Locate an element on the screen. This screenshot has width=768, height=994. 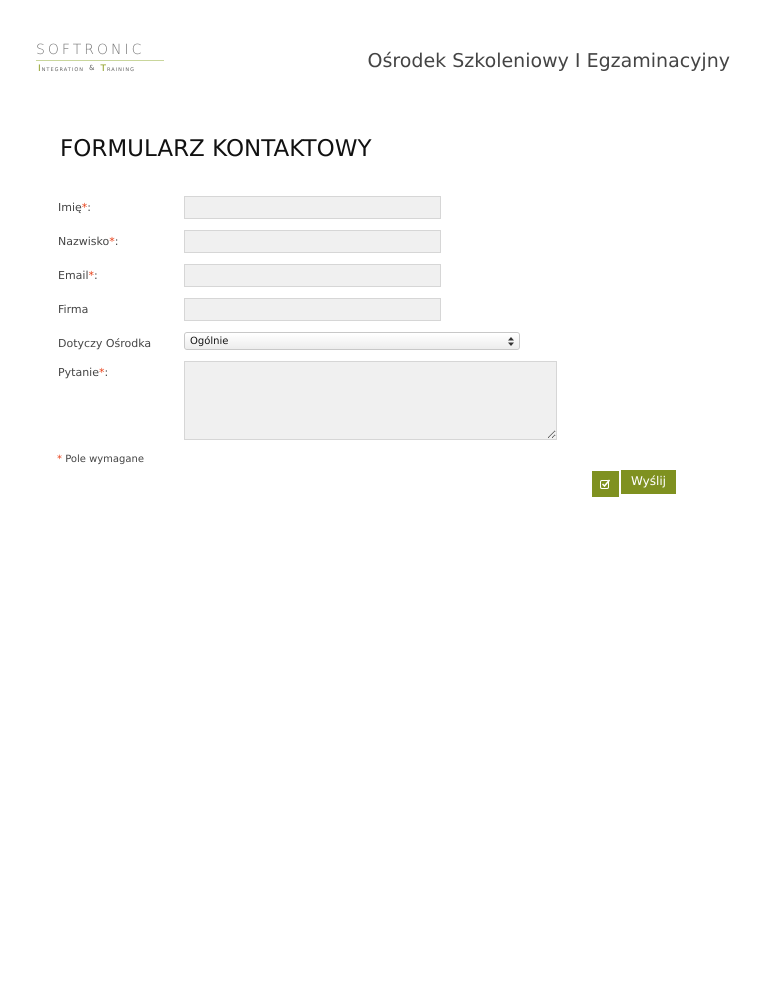
field-label: Email*: is located at coordinates (78, 275).